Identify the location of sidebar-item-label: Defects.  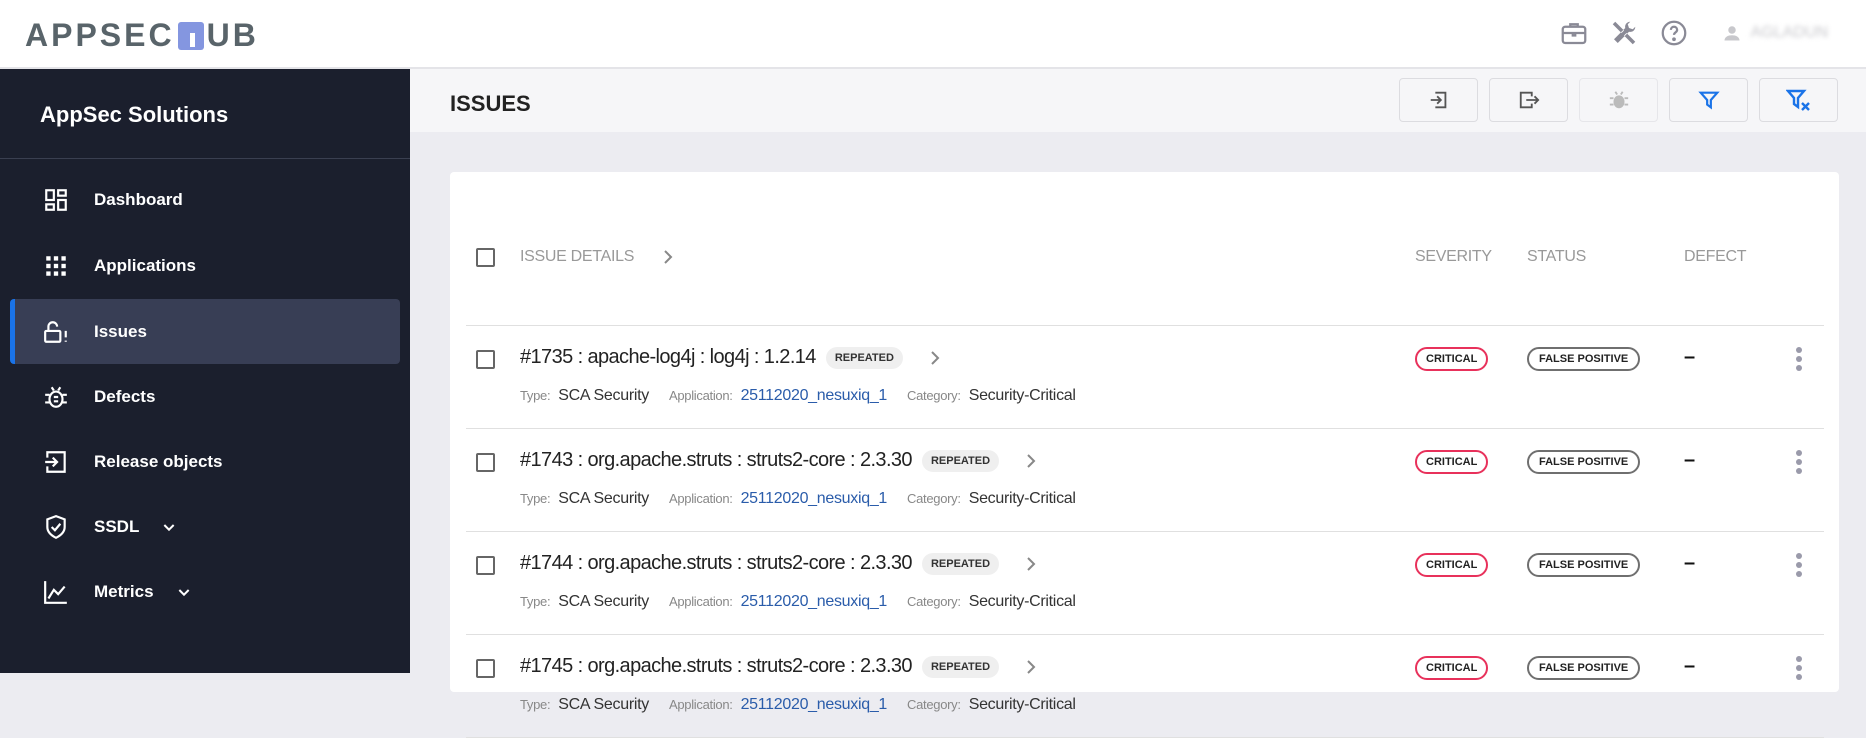
(125, 396).